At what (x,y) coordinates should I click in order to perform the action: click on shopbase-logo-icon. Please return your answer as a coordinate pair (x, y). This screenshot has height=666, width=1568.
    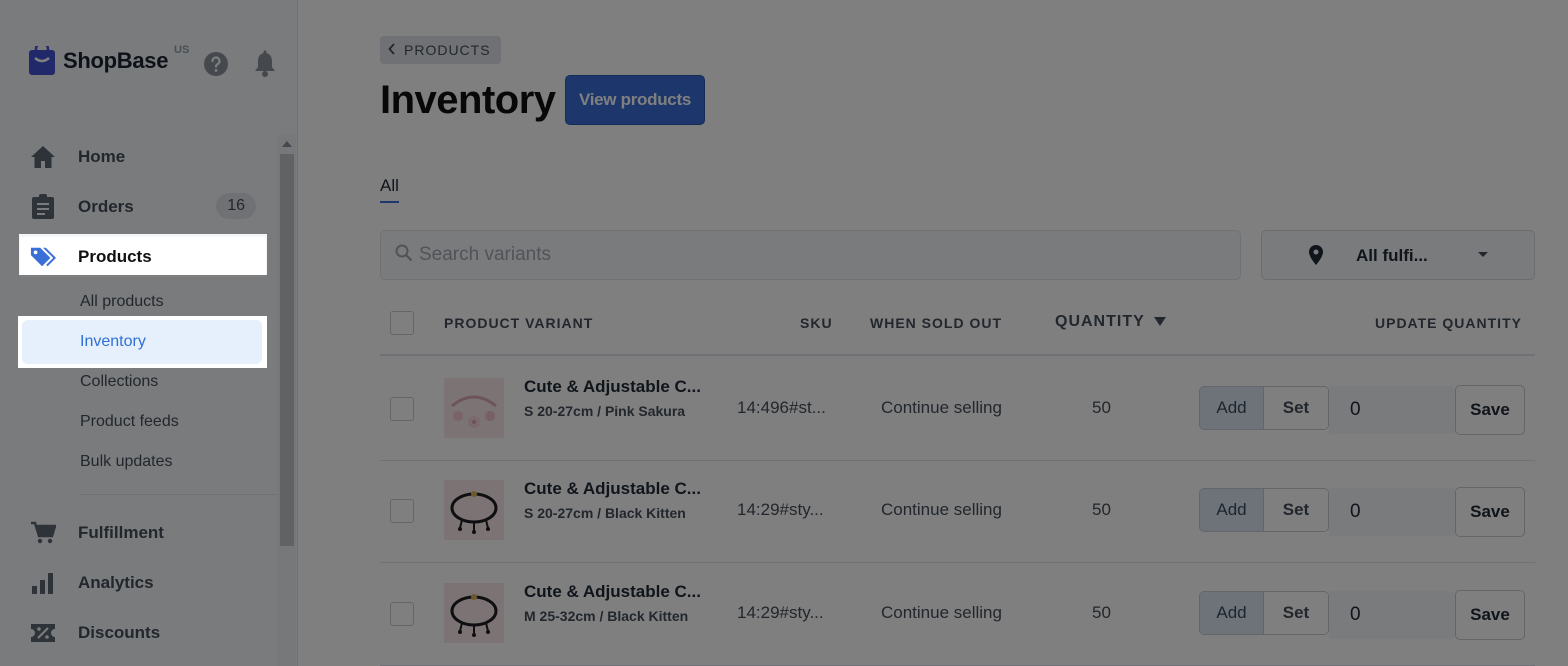
    Looking at the image, I should click on (42, 58).